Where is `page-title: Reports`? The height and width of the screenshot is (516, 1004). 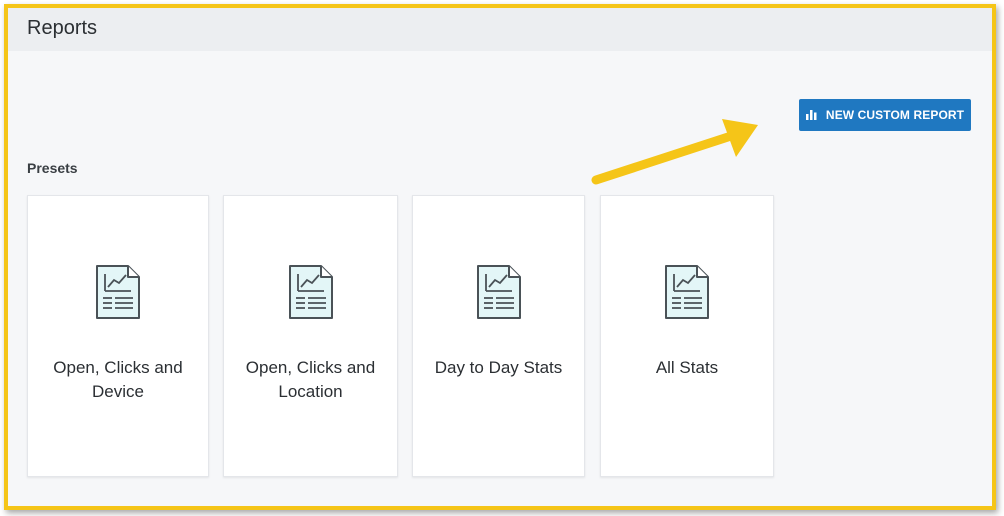
page-title: Reports is located at coordinates (62, 28).